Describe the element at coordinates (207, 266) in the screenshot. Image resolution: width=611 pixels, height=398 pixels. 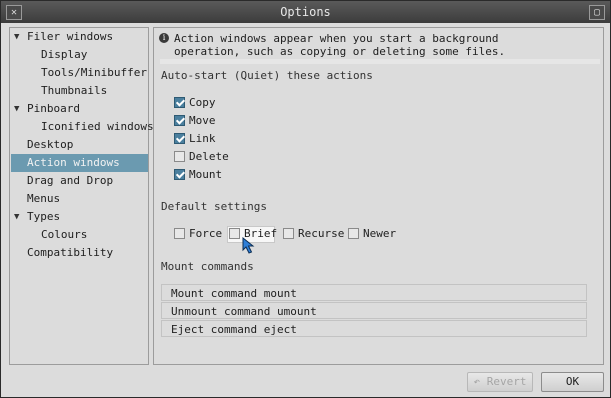
I see `mount-commands-heading: Mount commands` at that location.